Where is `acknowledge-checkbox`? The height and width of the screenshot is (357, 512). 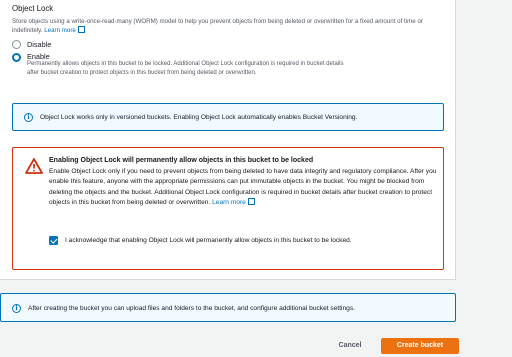
acknowledge-checkbox is located at coordinates (53, 240).